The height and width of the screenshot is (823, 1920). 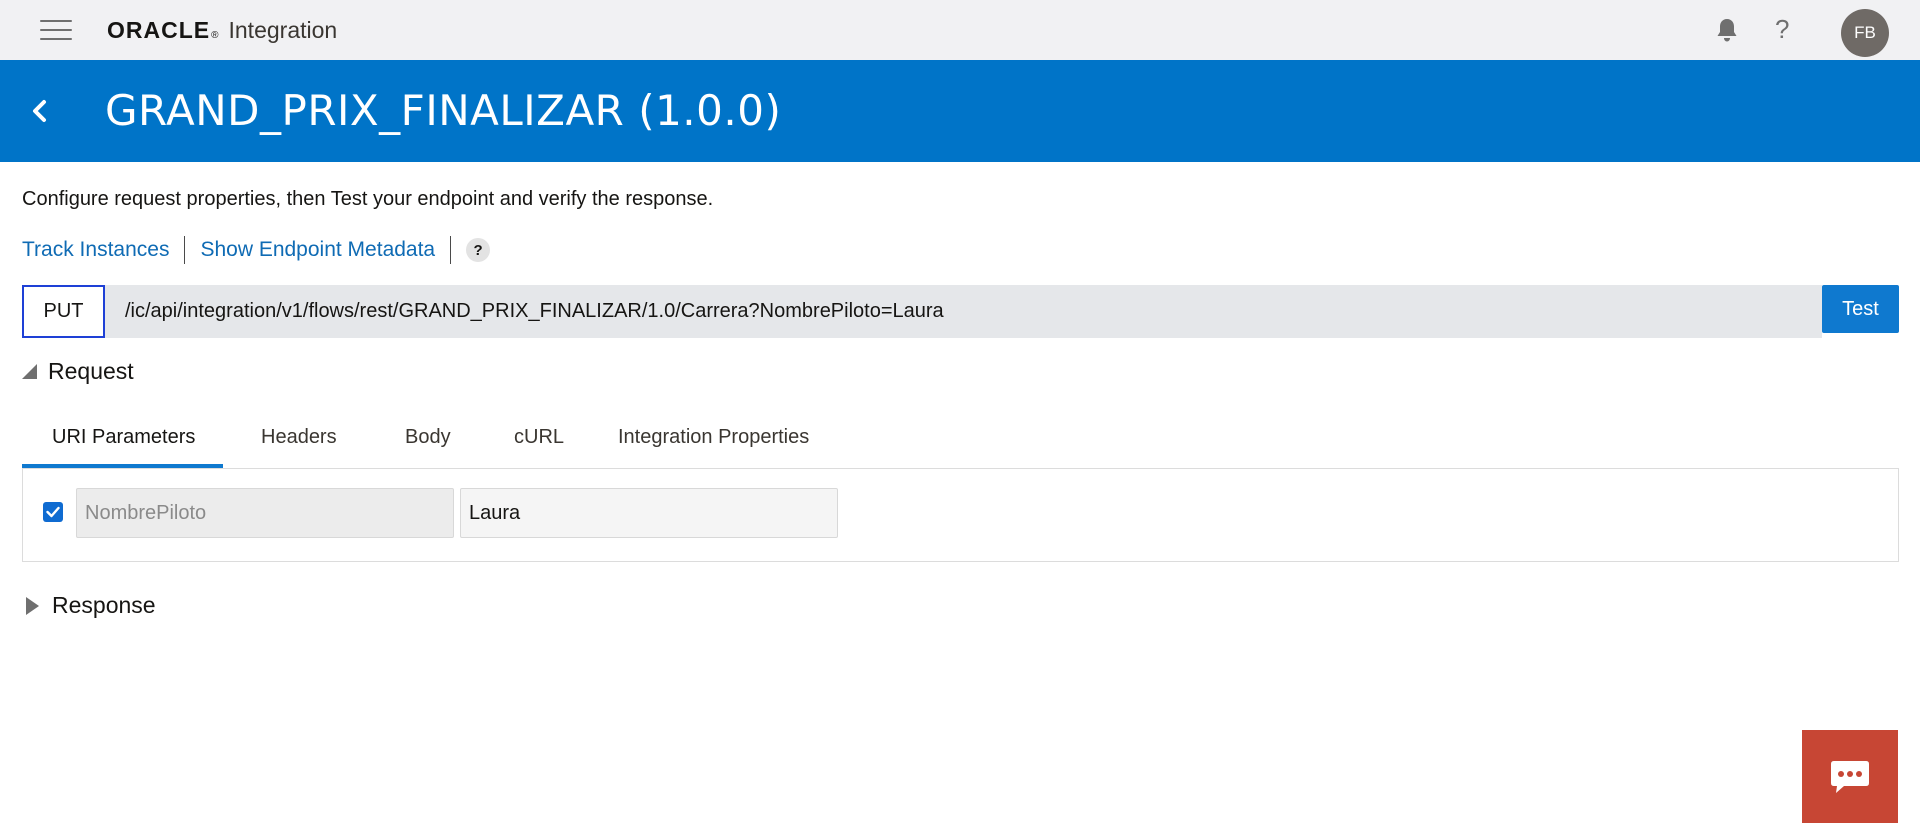 I want to click on help-icon: ?, so click(x=1782, y=29).